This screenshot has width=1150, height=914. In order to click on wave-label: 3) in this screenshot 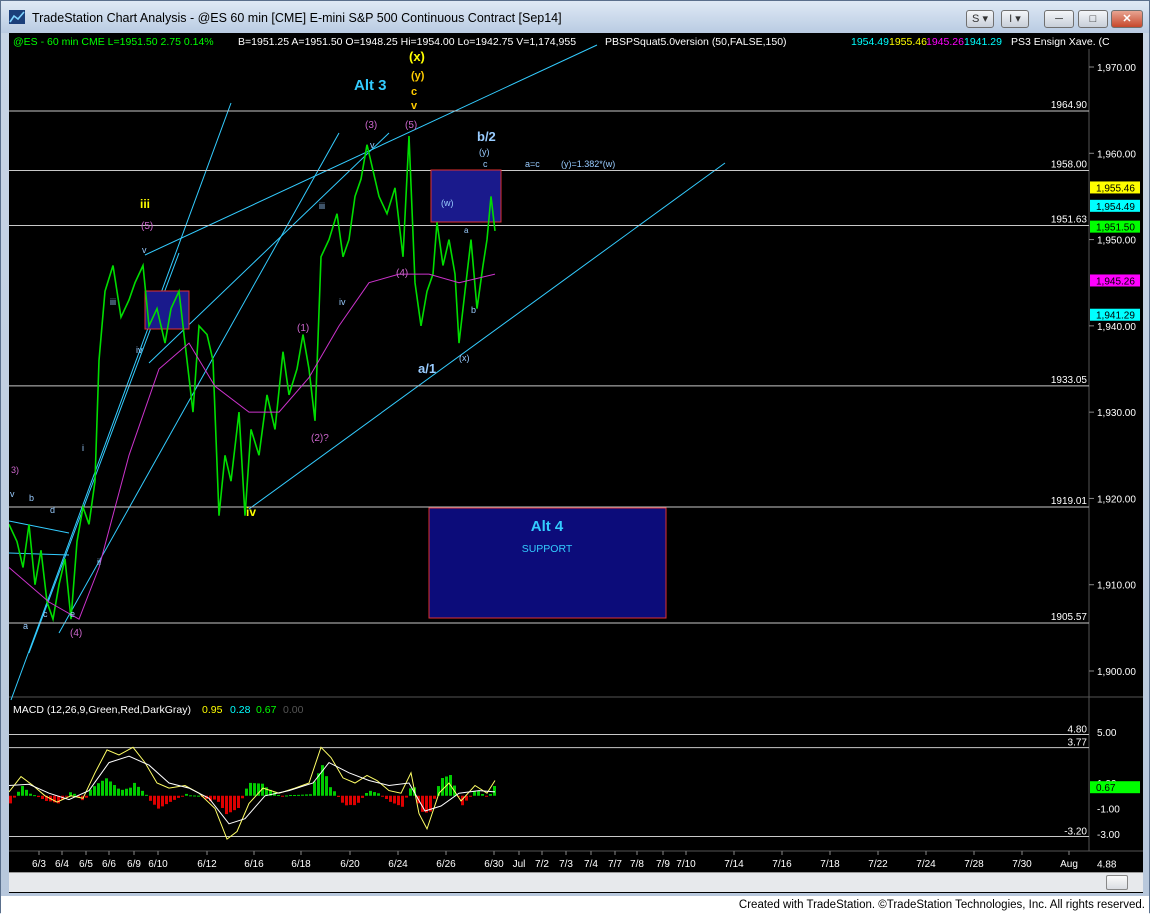, I will do `click(15, 470)`.